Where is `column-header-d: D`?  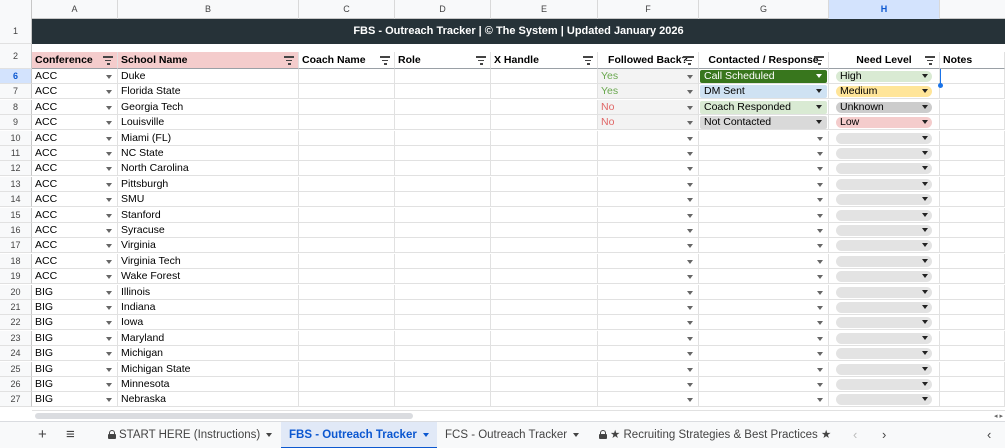
column-header-d: D is located at coordinates (443, 9).